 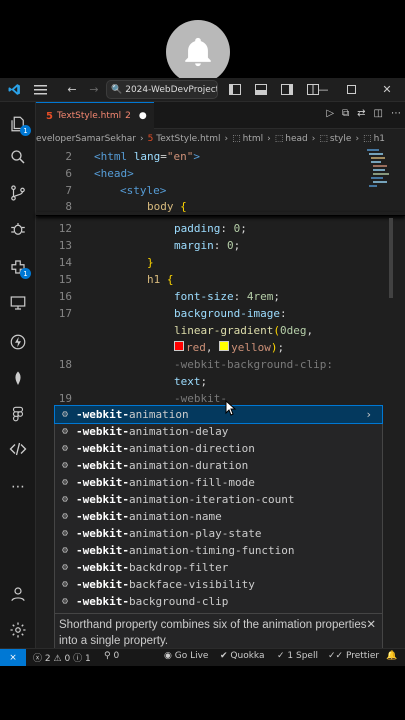 I want to click on run-icon: ▷, so click(x=330, y=113).